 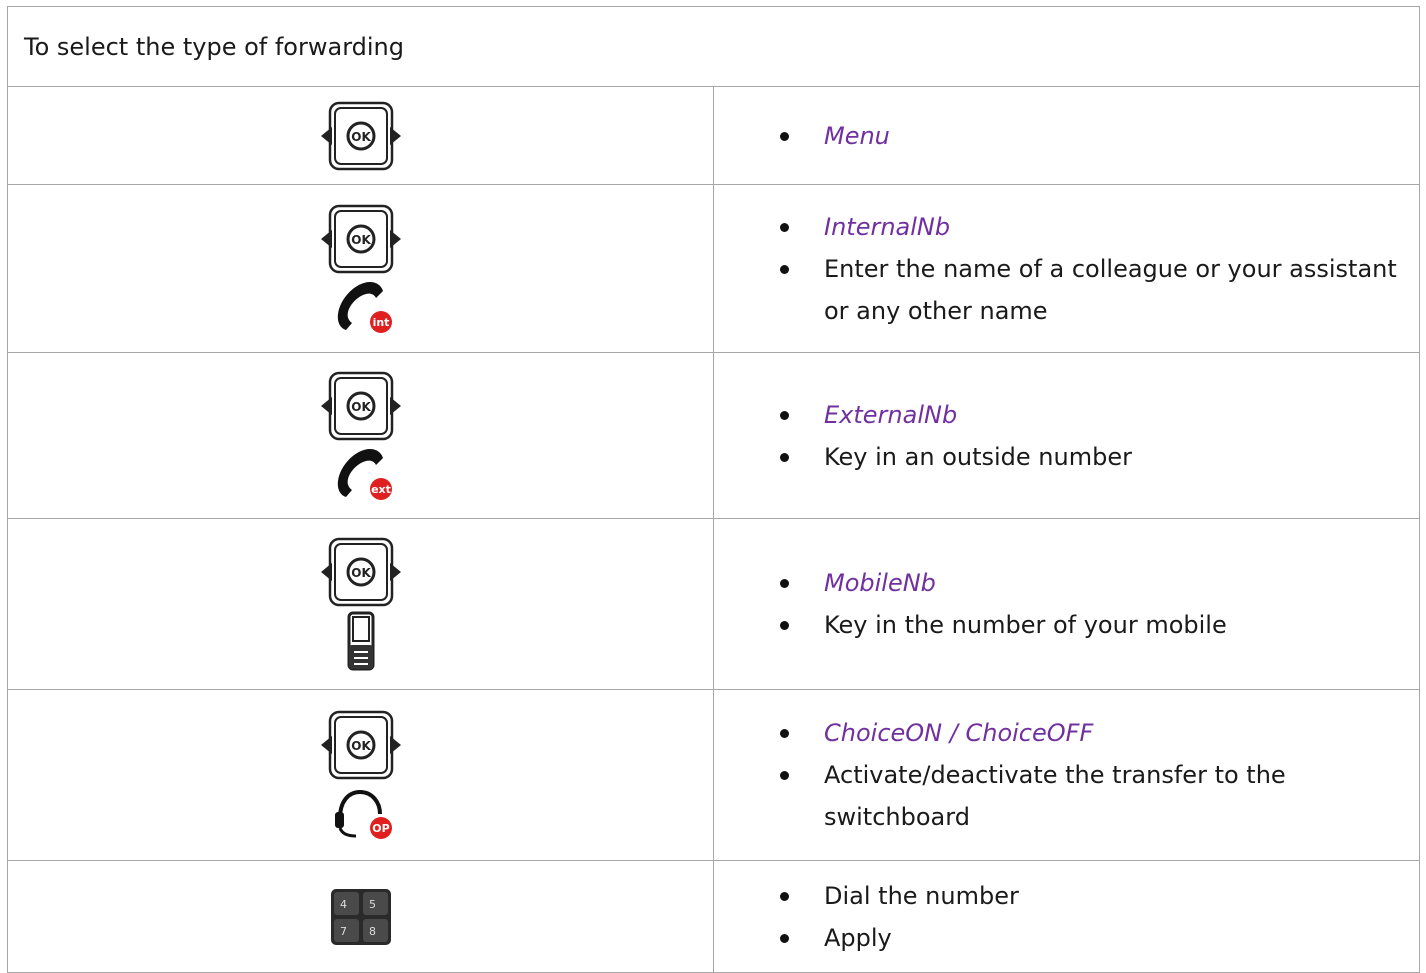 I want to click on instruction-text: Key in an outside number, so click(x=1099, y=457).